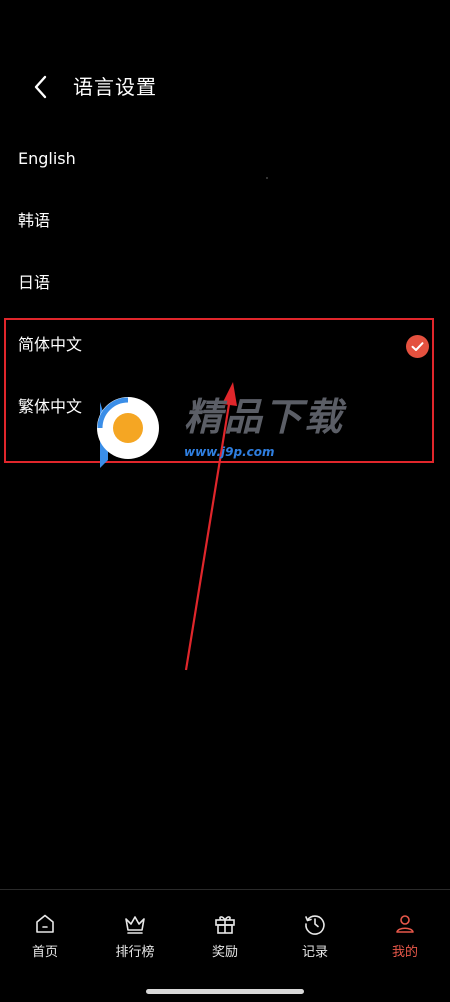 This screenshot has width=450, height=1002. I want to click on user-icon, so click(405, 924).